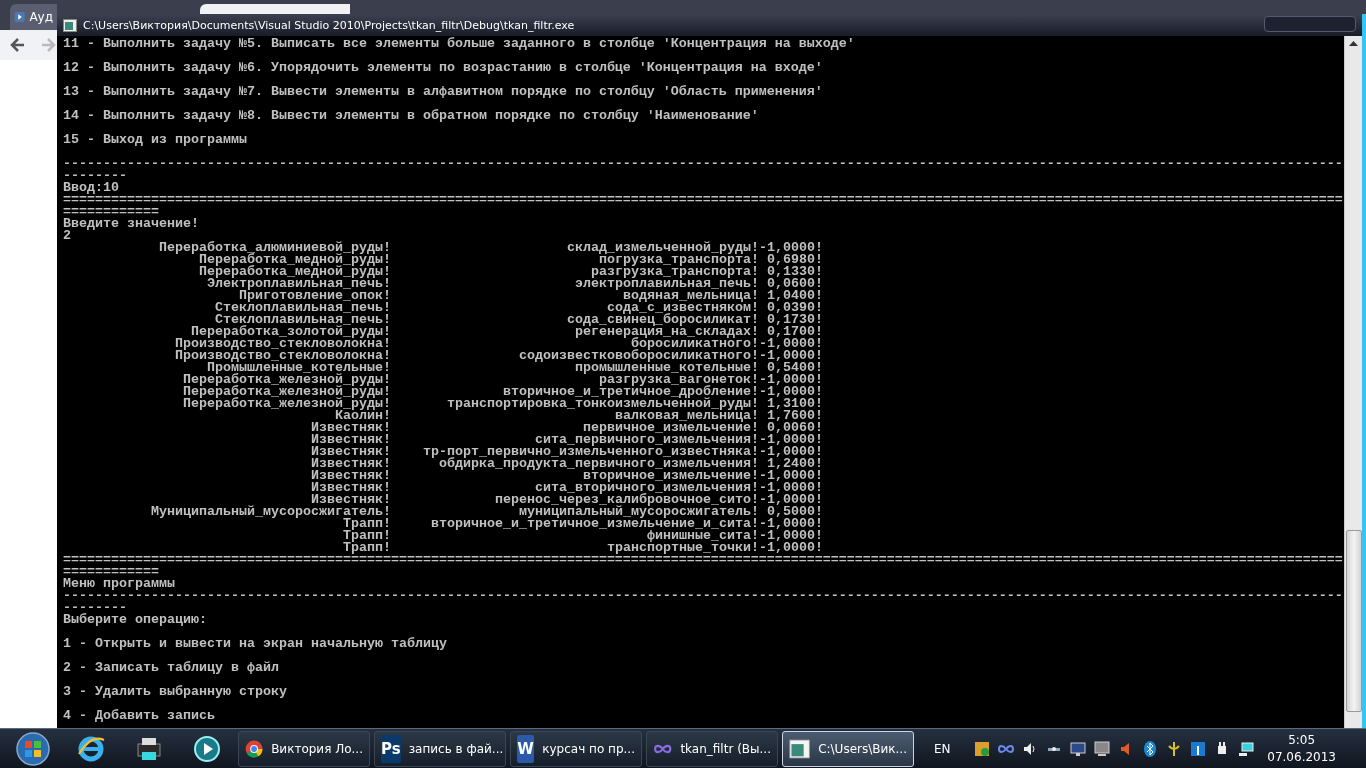 The width and height of the screenshot is (1366, 768). I want to click on table-cell-text: разгрузка_вагонеток!, so click(679, 380).